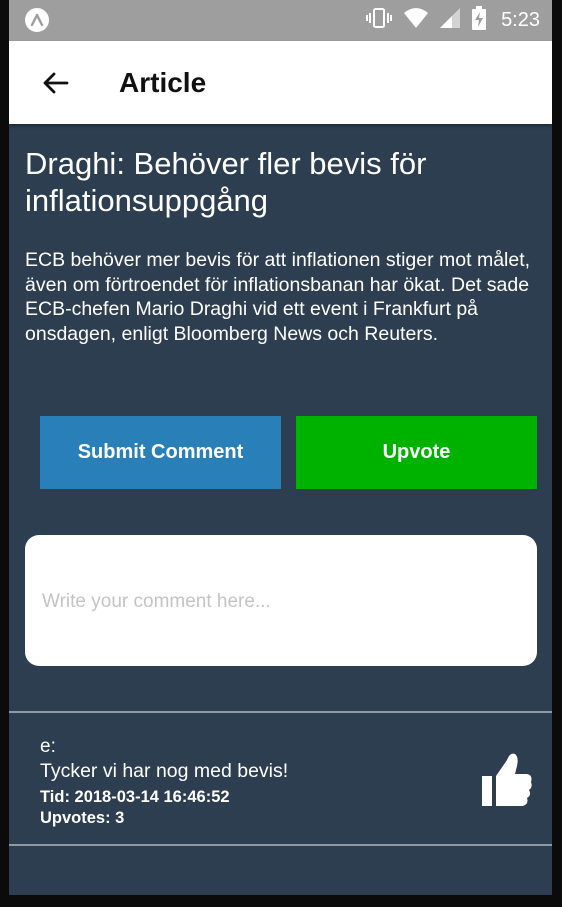  What do you see at coordinates (280, 20) in the screenshot?
I see `status-bar: 5:23` at bounding box center [280, 20].